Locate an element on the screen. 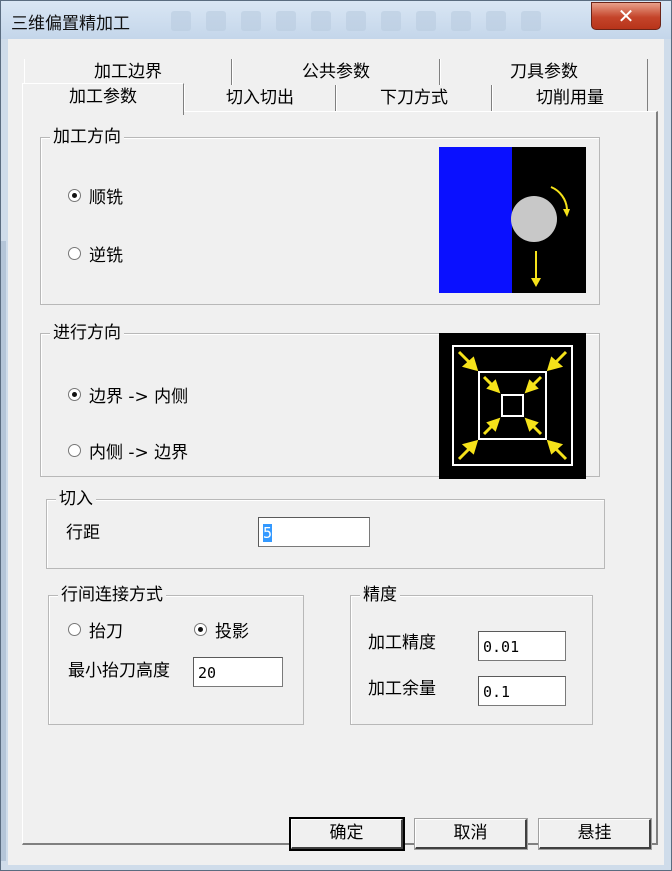 The image size is (672, 871). radio-label: 抬刀 is located at coordinates (106, 632).